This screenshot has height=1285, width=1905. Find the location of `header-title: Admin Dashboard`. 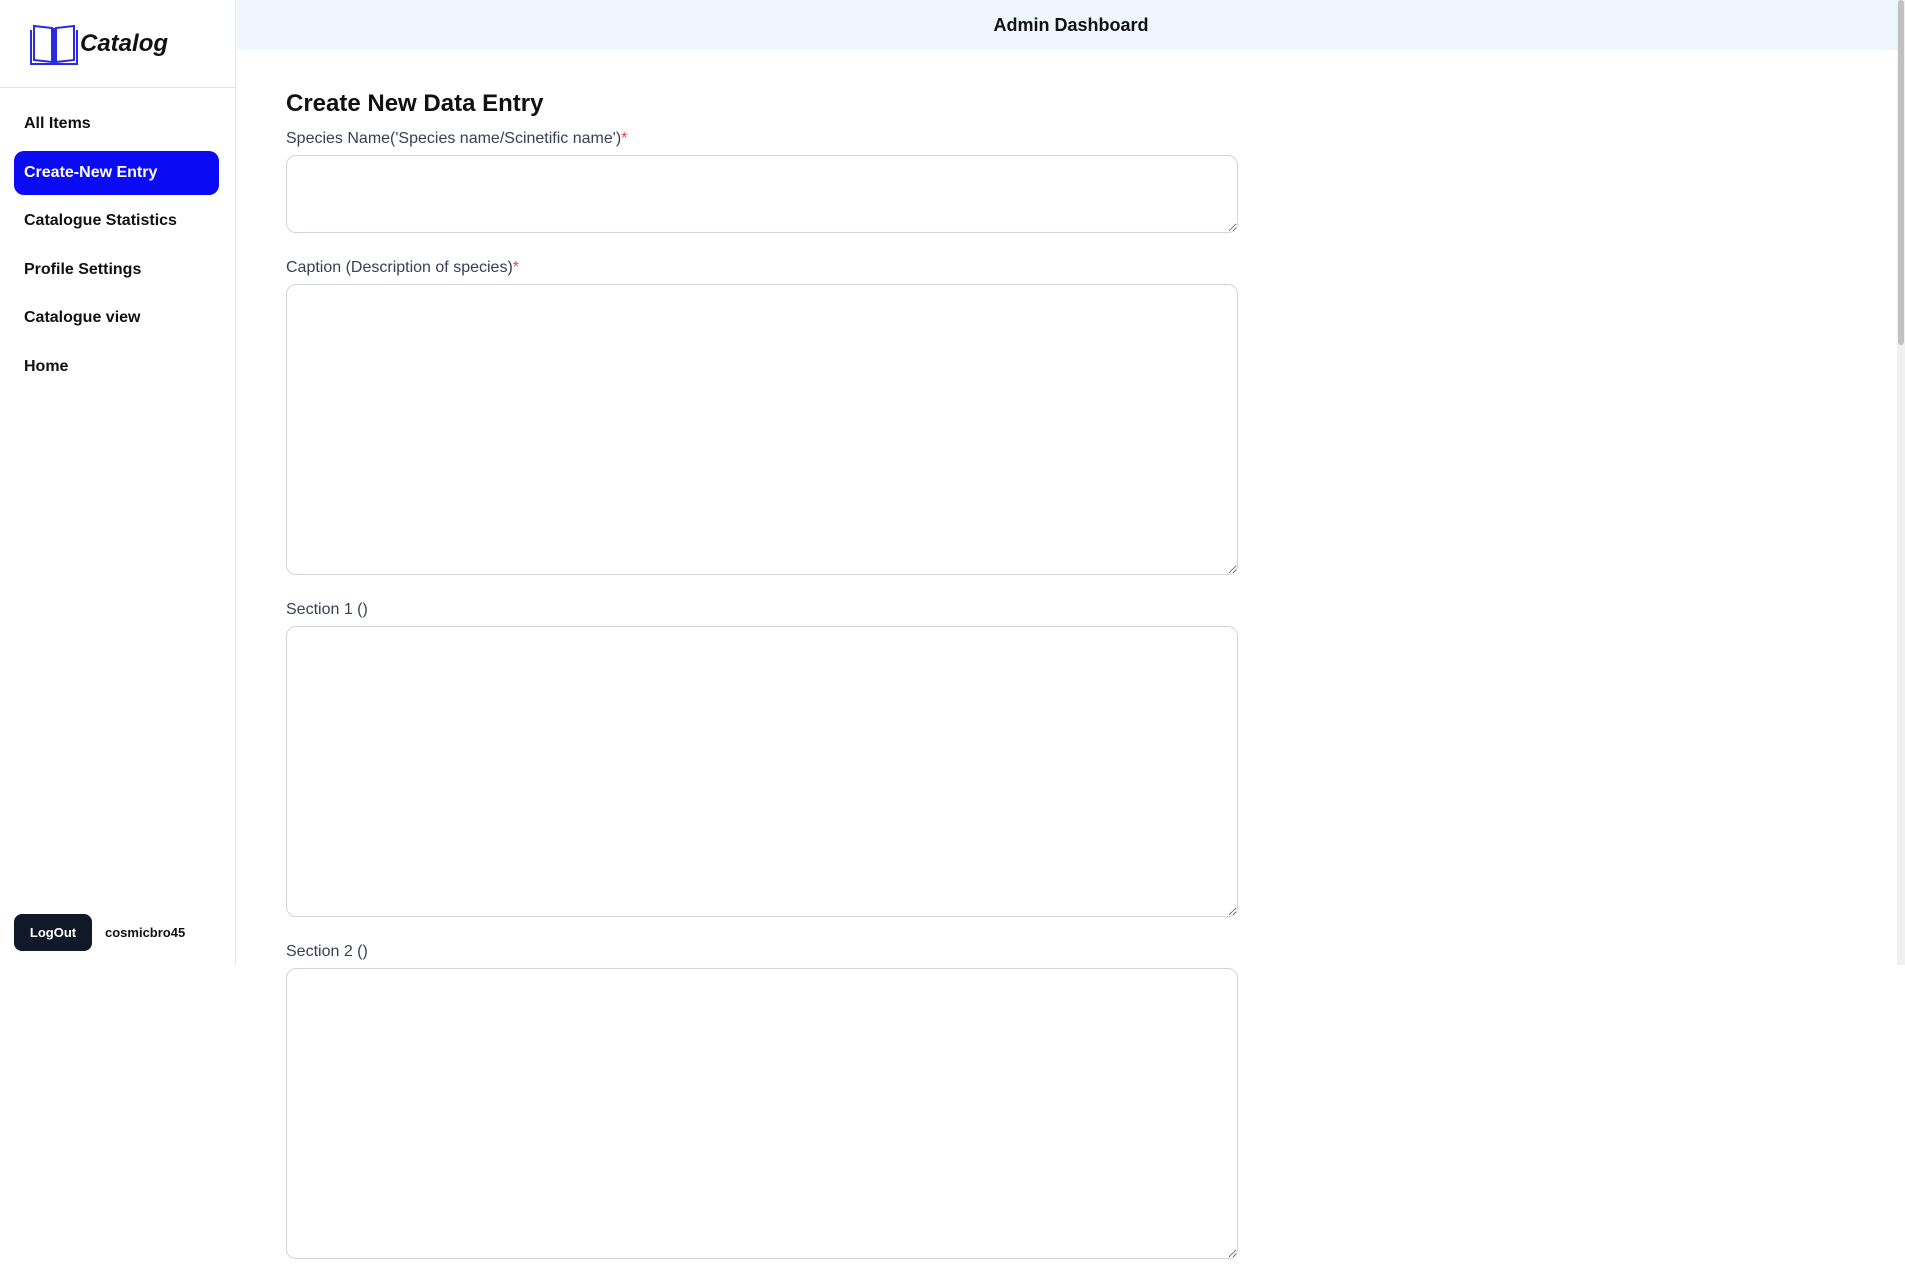

header-title: Admin Dashboard is located at coordinates (1071, 24).